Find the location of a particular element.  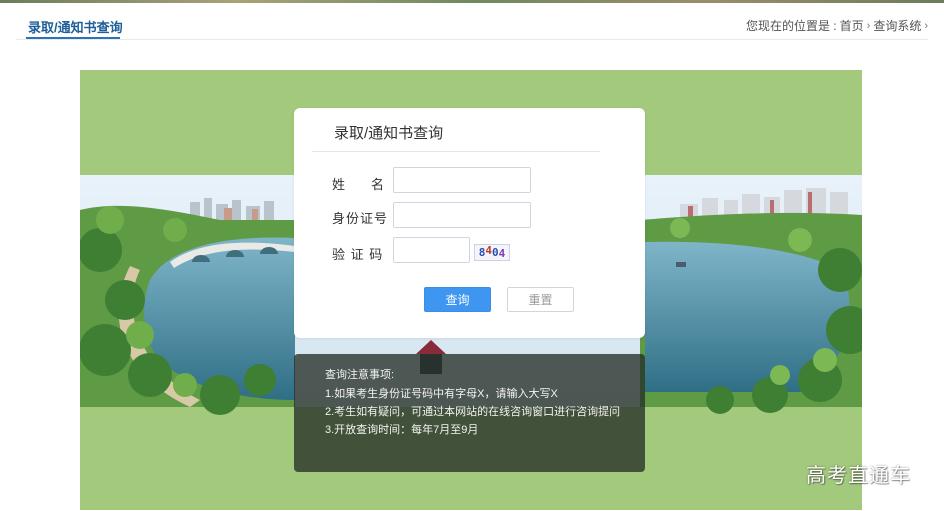

breadcrumb-prefix: 您现在的位置是 : is located at coordinates (791, 26).